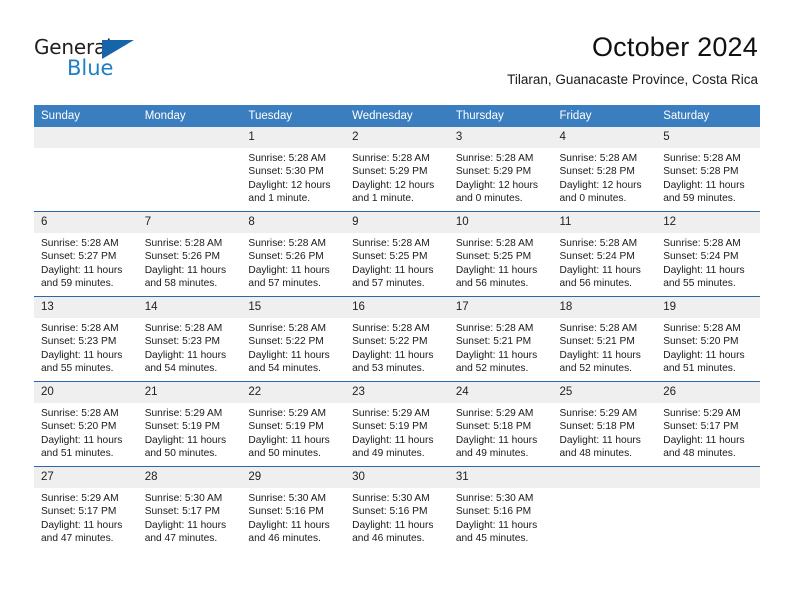 This screenshot has width=792, height=612. I want to click on day-number: 24, so click(500, 392).